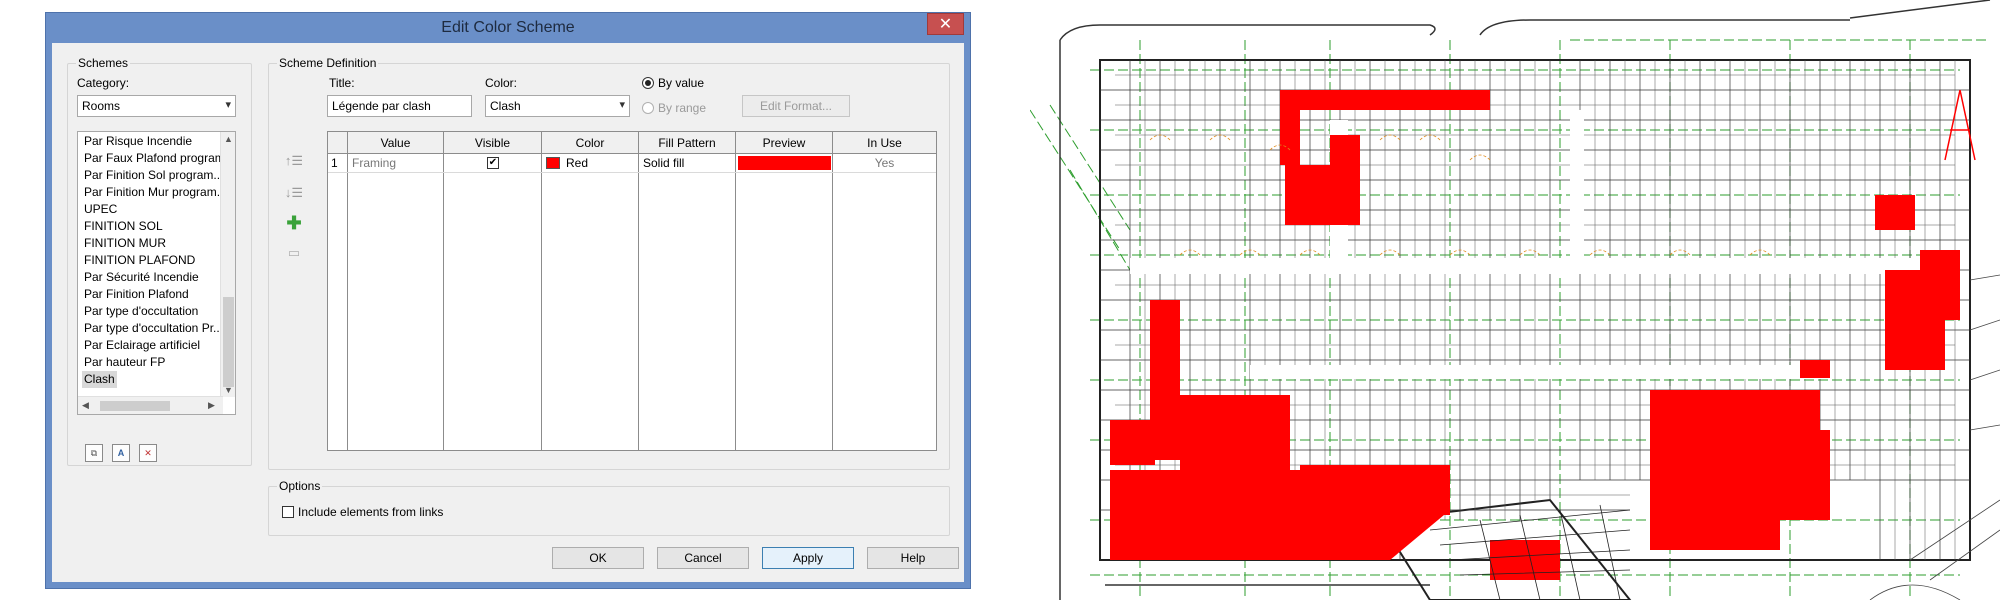 The image size is (2000, 605). What do you see at coordinates (125, 243) in the screenshot?
I see `list-item: FINITION MUR` at bounding box center [125, 243].